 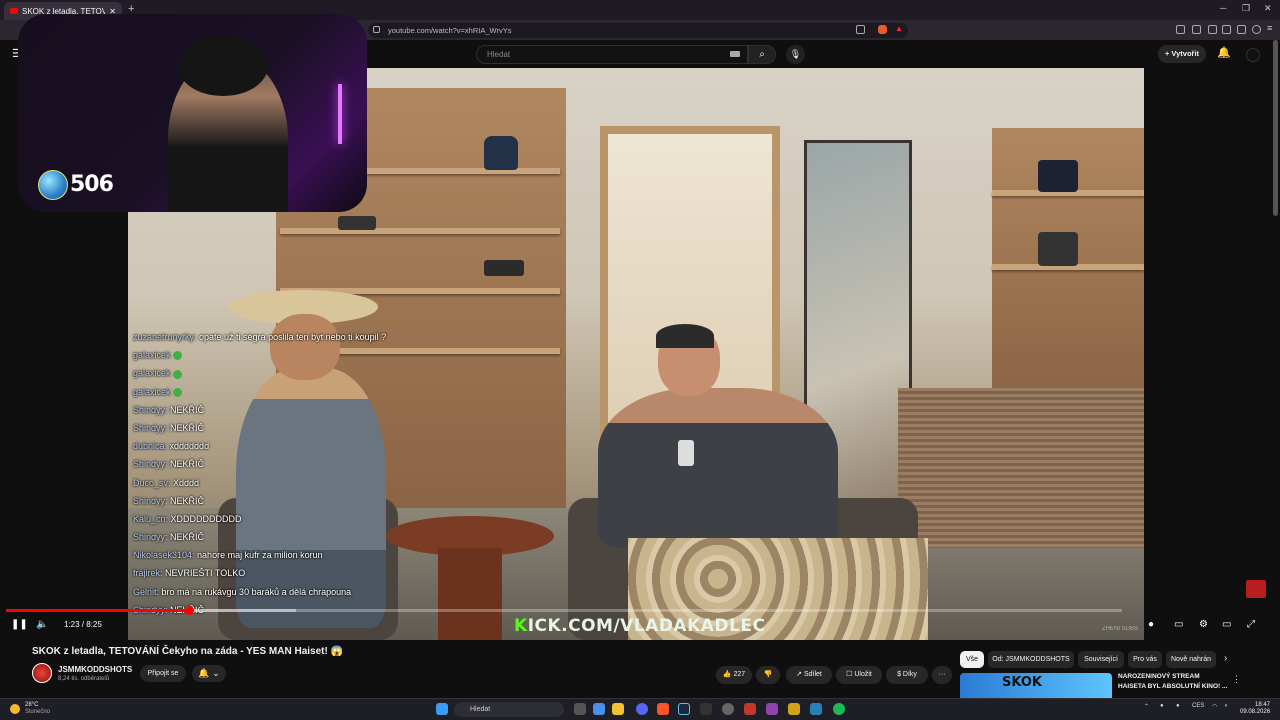 What do you see at coordinates (795, 54) in the screenshot?
I see `voice-search-icon: 🎙` at bounding box center [795, 54].